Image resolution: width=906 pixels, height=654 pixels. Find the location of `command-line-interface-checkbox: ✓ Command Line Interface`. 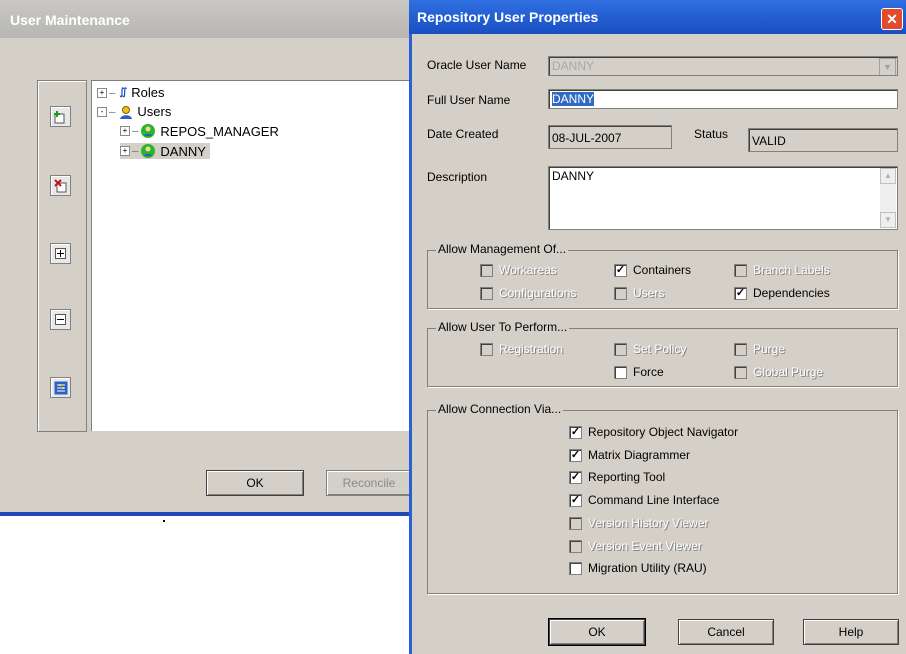

command-line-interface-checkbox: ✓ Command Line Interface is located at coordinates (644, 500).